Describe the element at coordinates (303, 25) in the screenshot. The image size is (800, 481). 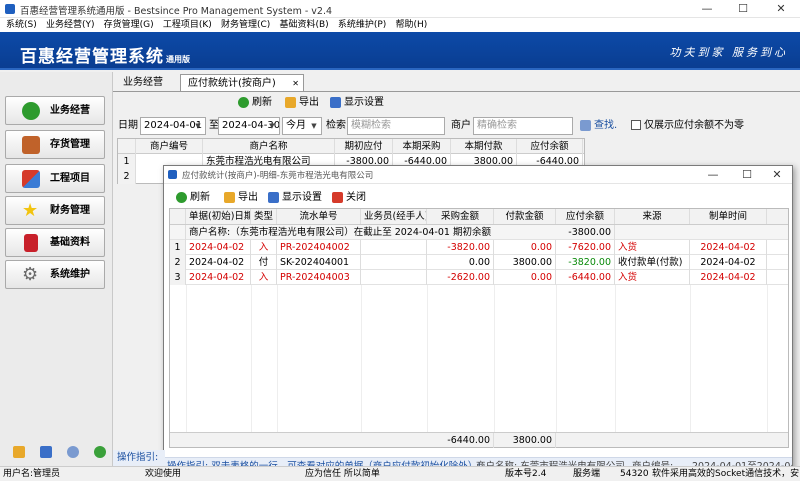
I see `menu-basic-data: 基础资料(B)` at that location.